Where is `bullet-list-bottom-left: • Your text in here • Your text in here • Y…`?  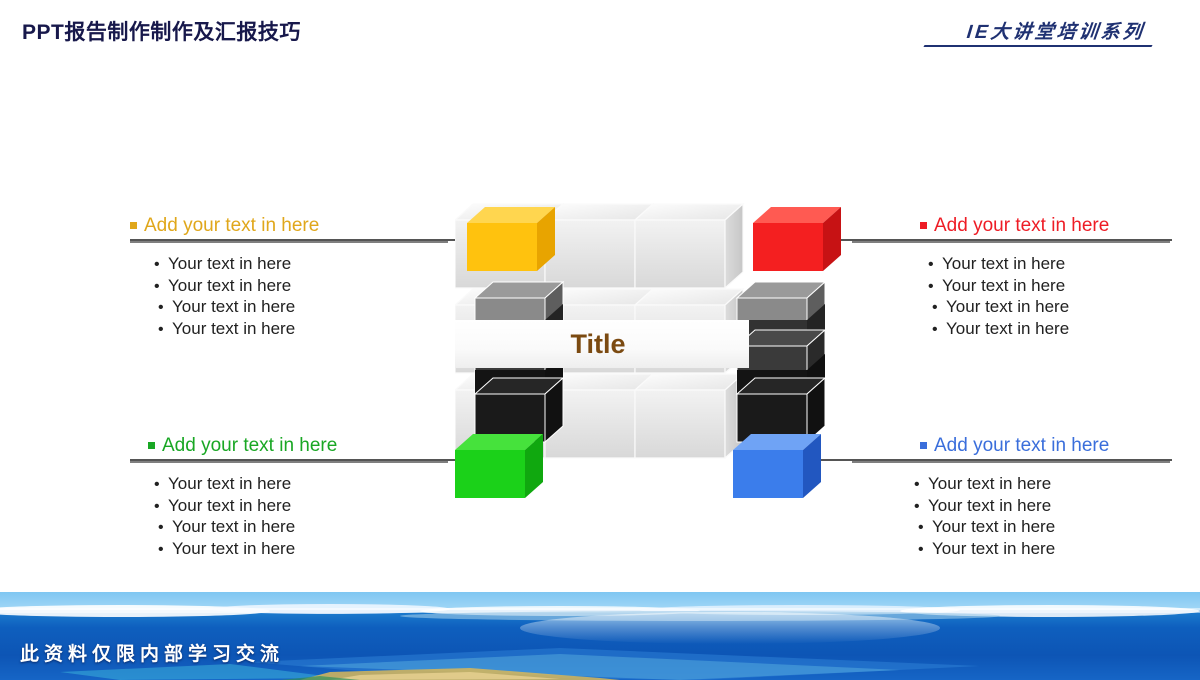
bullet-list-bottom-left: • Your text in here • Your text in here • Y… is located at coordinates (290, 517).